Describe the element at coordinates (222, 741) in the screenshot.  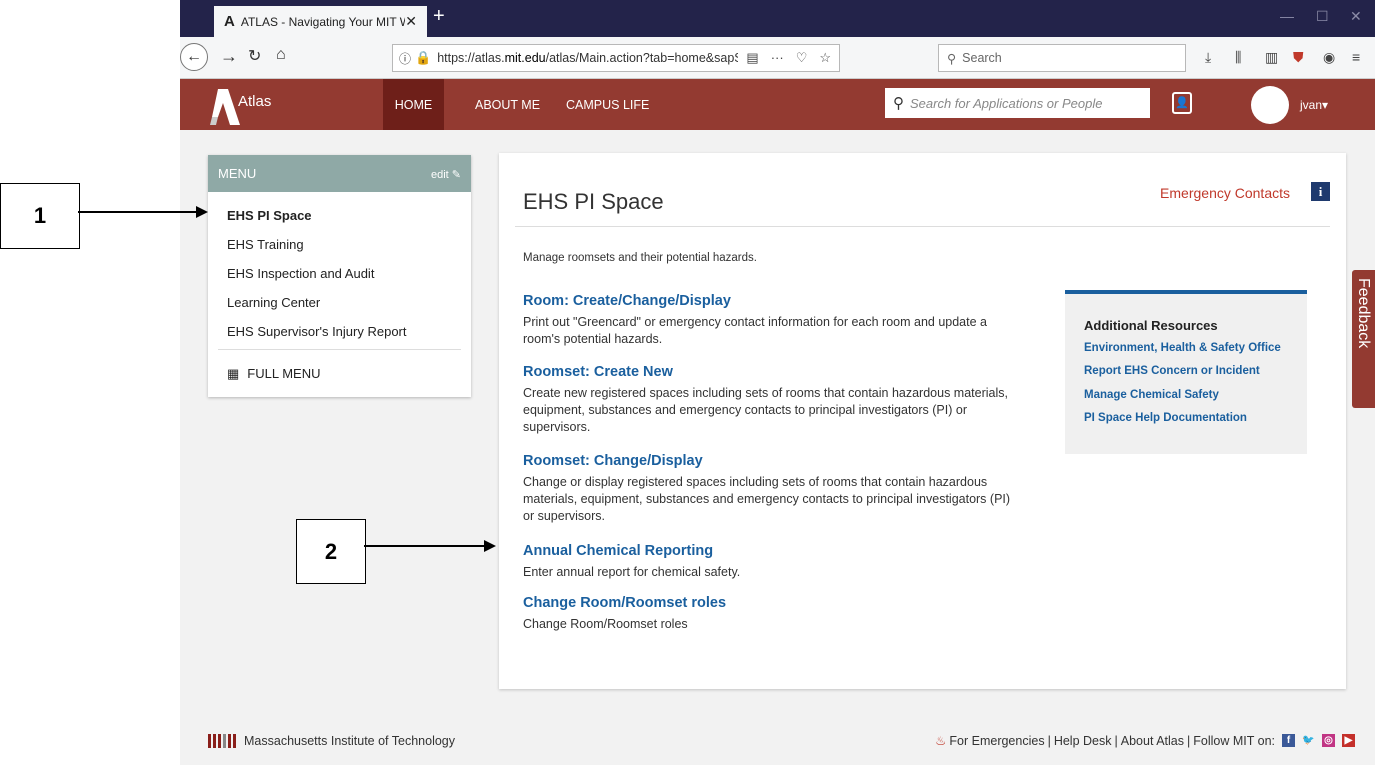
I see `mit-logo-icon` at that location.